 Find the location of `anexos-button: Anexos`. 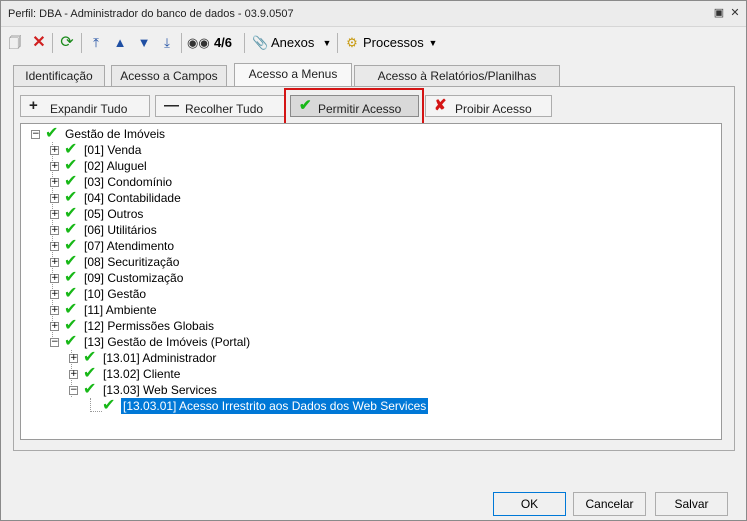

anexos-button: Anexos is located at coordinates (294, 43).